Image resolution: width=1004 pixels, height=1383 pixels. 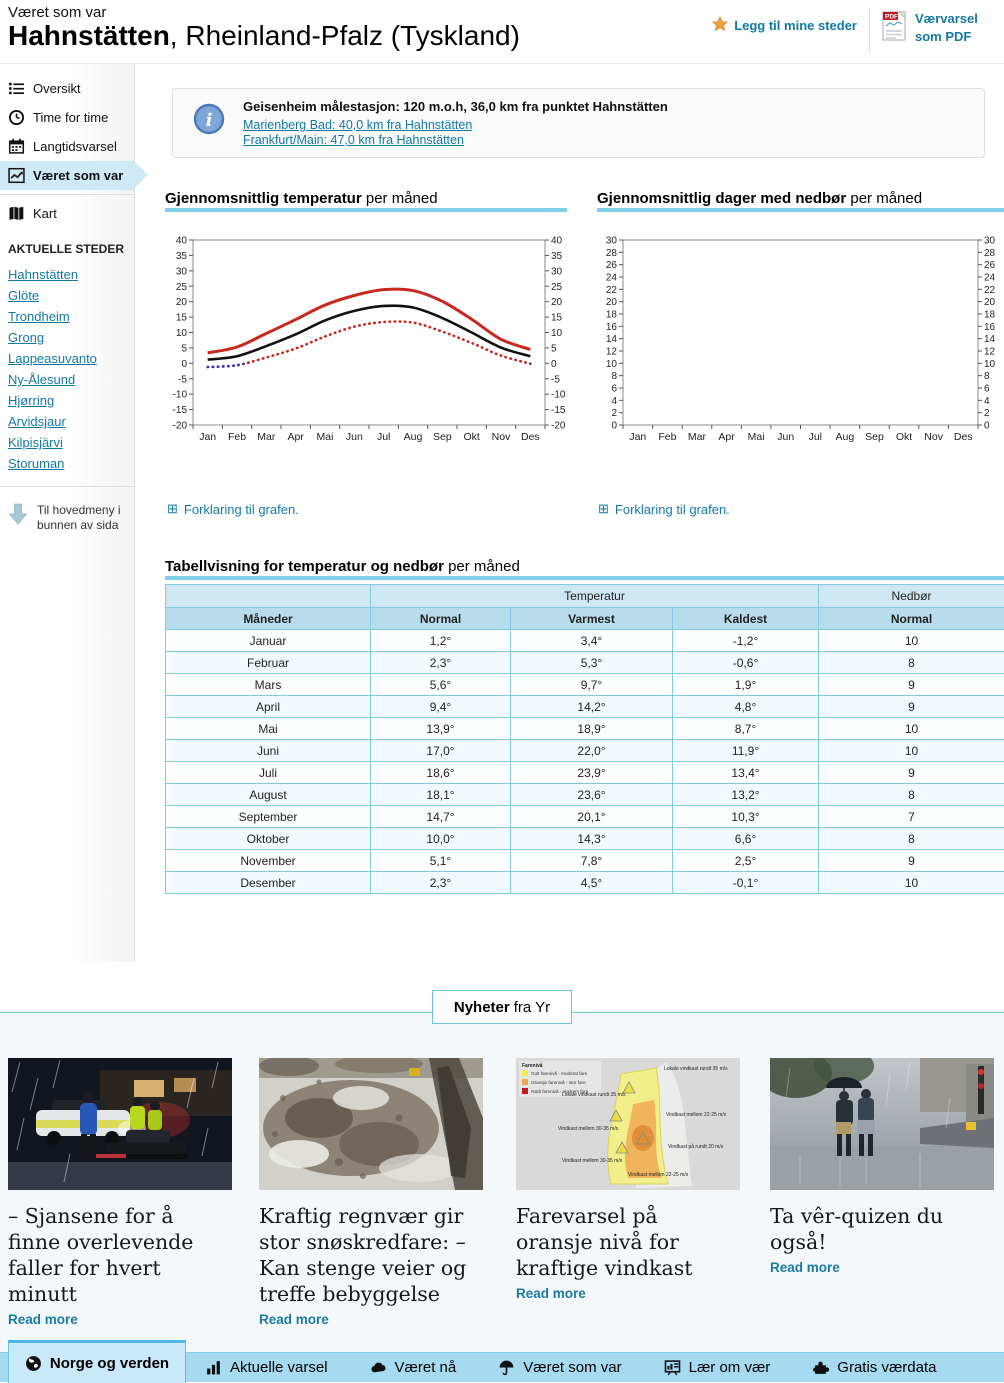 What do you see at coordinates (57, 12) in the screenshot?
I see `page-section-label: Været som var` at bounding box center [57, 12].